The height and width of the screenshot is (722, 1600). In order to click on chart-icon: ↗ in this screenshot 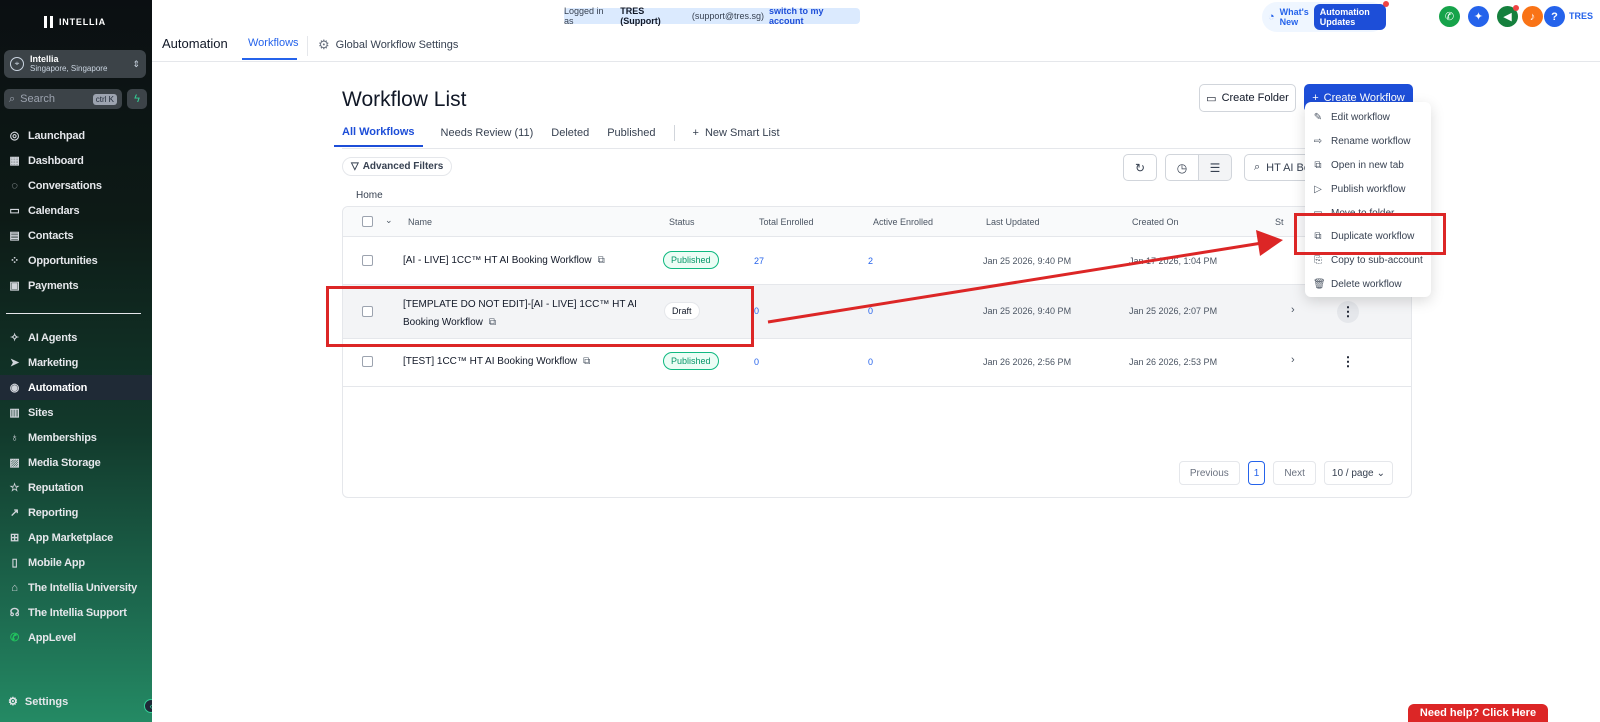, I will do `click(14, 513)`.